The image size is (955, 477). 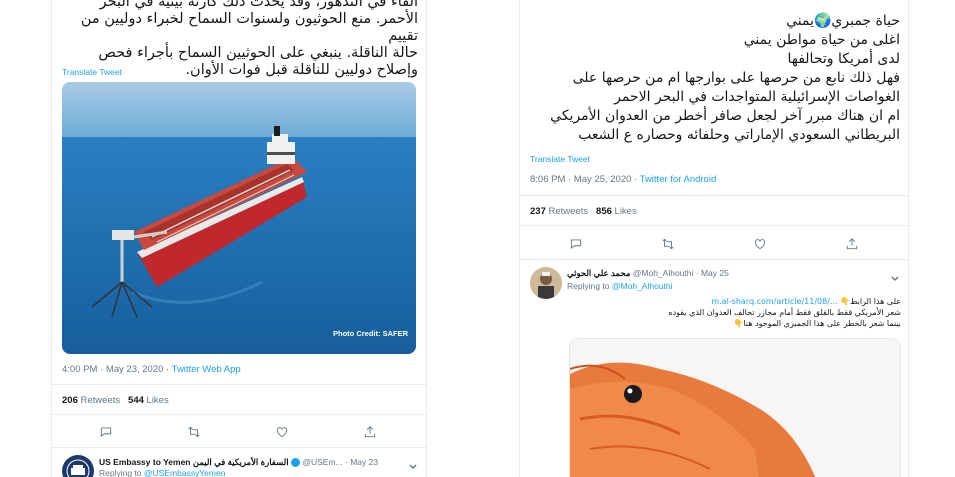 What do you see at coordinates (843, 21) in the screenshot?
I see `right-tweet-line: حياة جمبري🌍يمني` at bounding box center [843, 21].